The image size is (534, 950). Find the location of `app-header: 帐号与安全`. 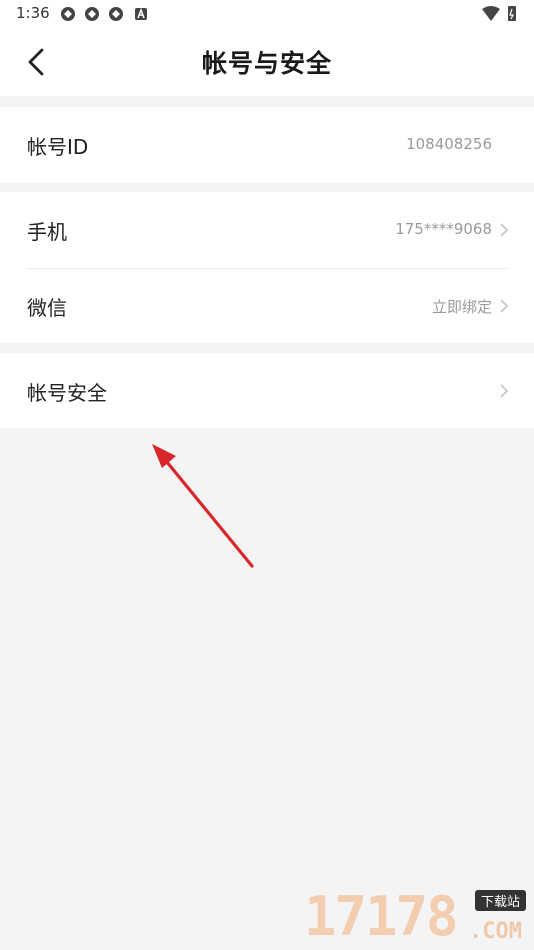

app-header: 帐号与安全 is located at coordinates (267, 62).